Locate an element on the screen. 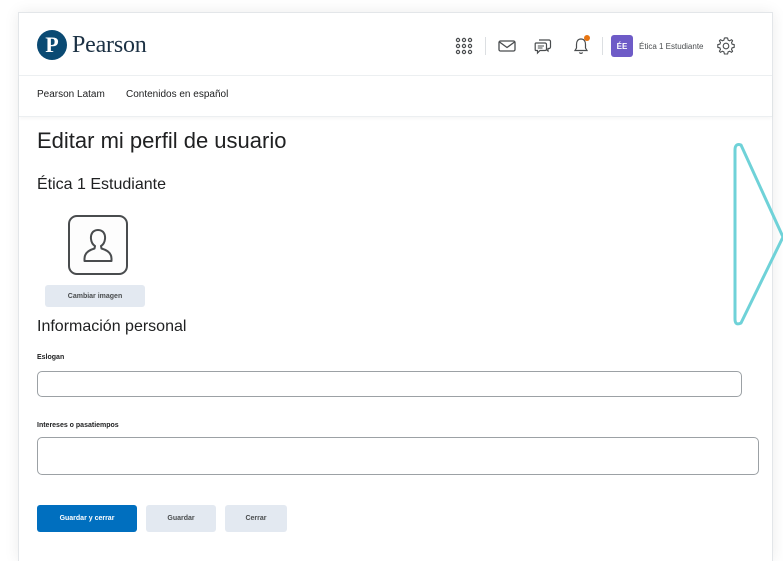  bell-icon is located at coordinates (581, 46).